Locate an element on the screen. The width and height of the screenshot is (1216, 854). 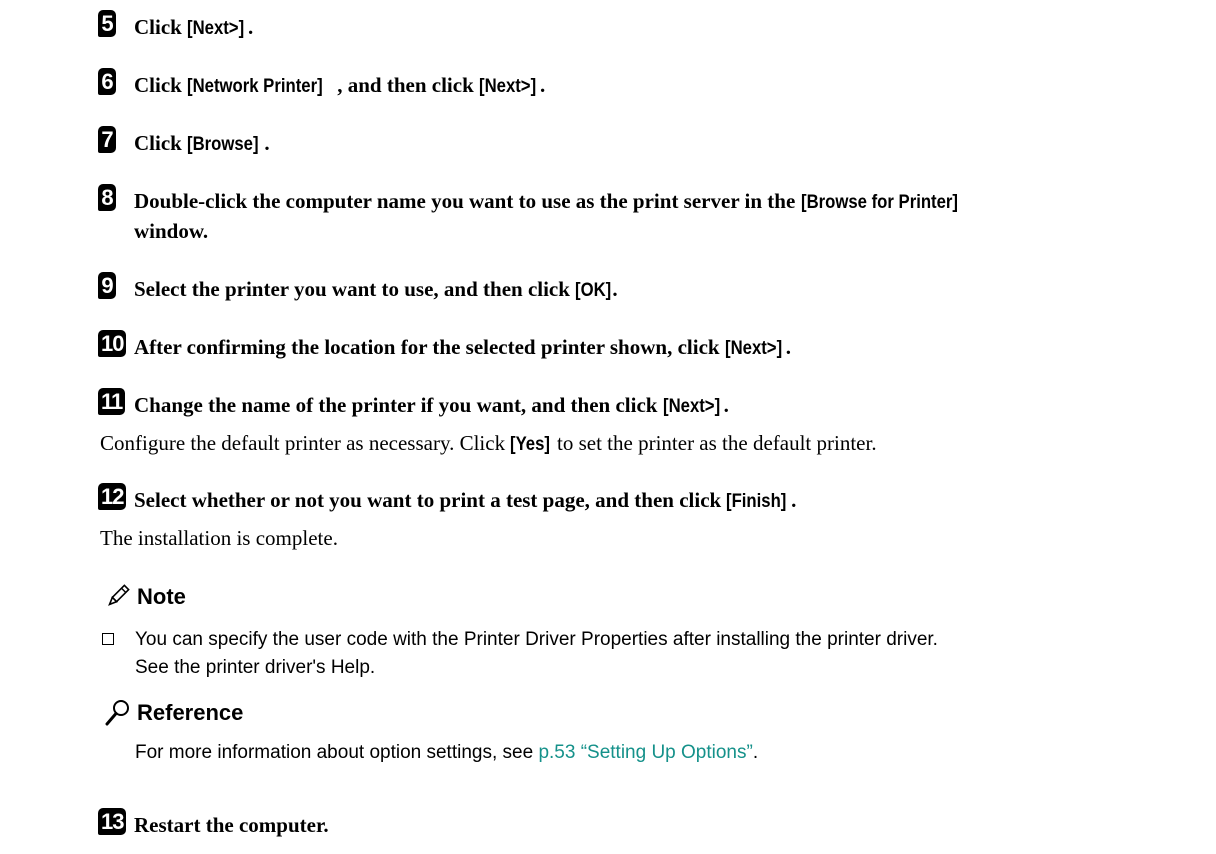
step-heading: 13 Restart the computer. is located at coordinates (652, 824).